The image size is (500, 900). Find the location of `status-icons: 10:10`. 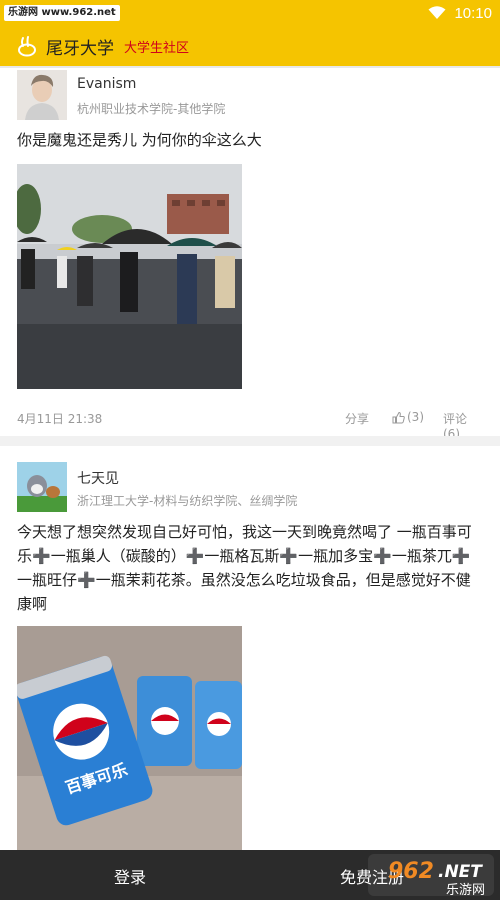

status-icons: 10:10 is located at coordinates (460, 13).